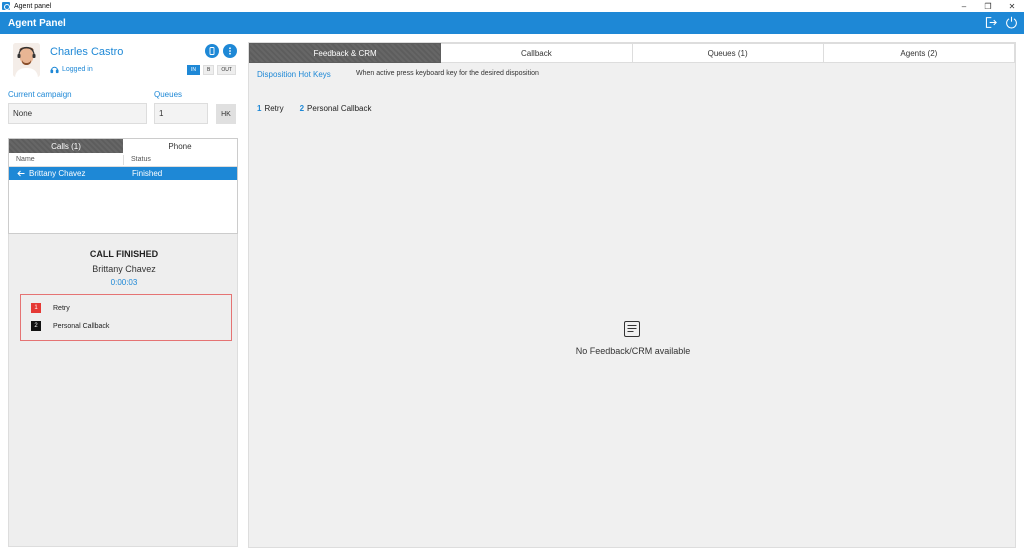 This screenshot has width=1024, height=555. I want to click on close-button: ✕, so click(1012, 6).